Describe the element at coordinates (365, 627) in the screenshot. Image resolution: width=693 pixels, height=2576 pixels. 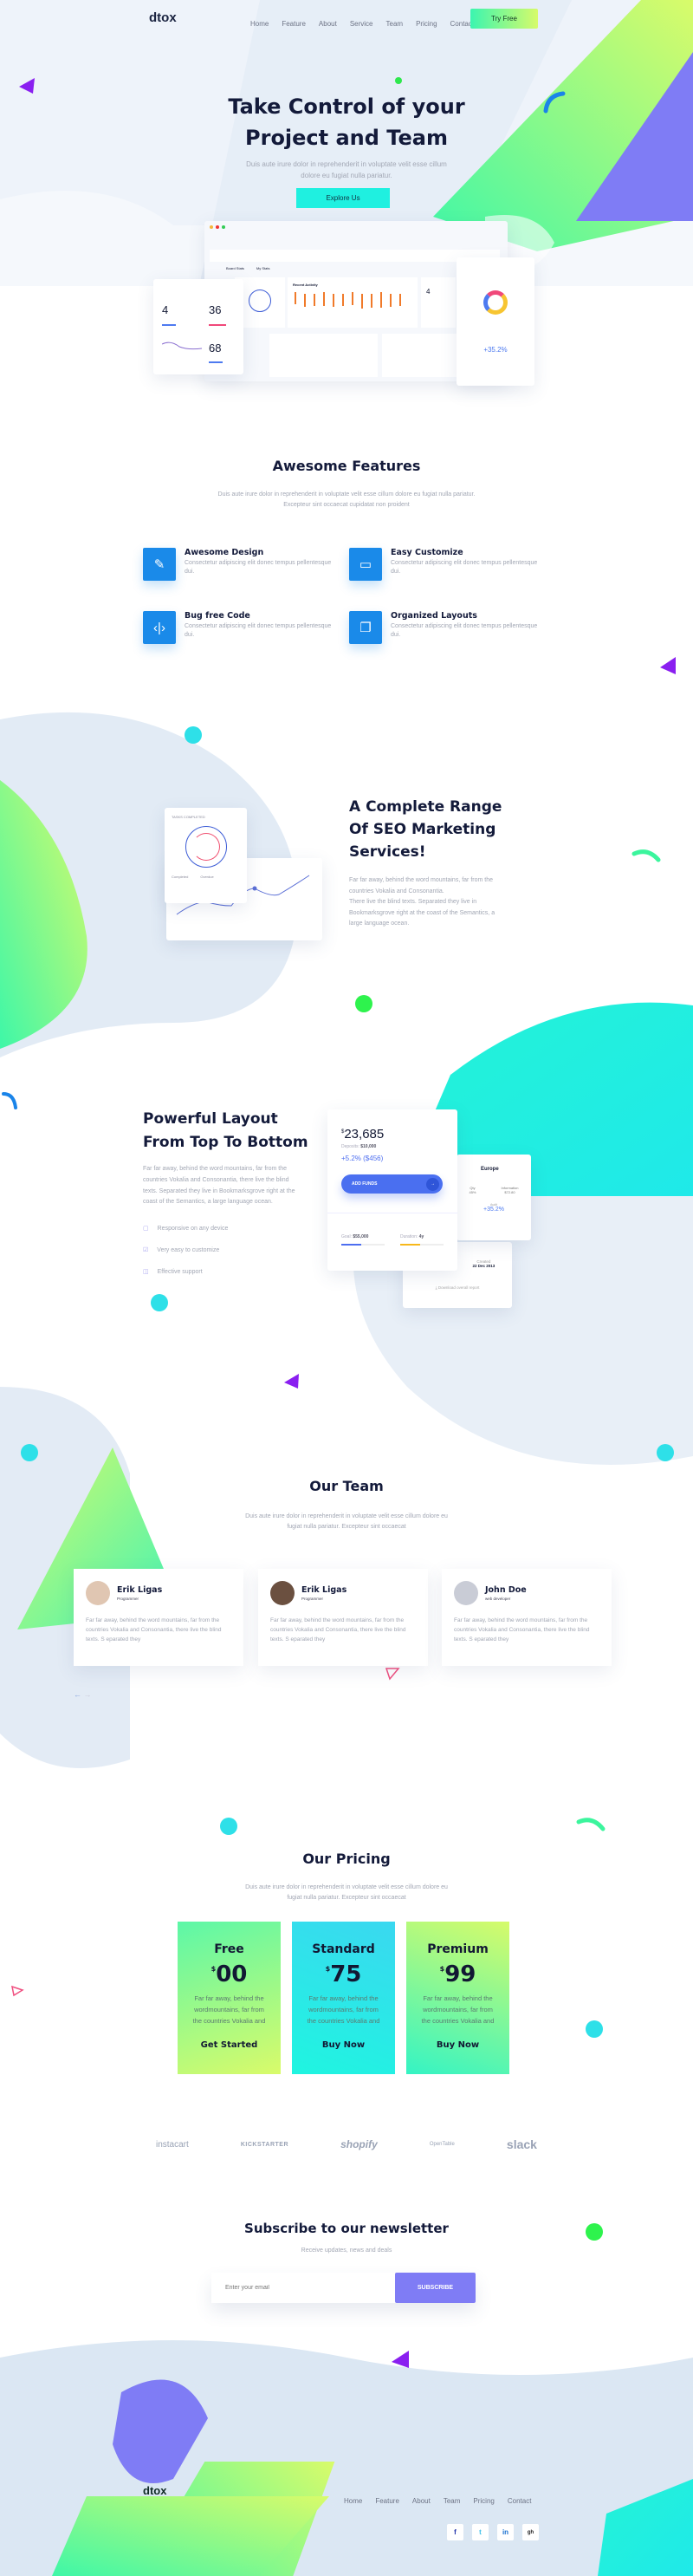
I see `layers-icon: ❐` at that location.